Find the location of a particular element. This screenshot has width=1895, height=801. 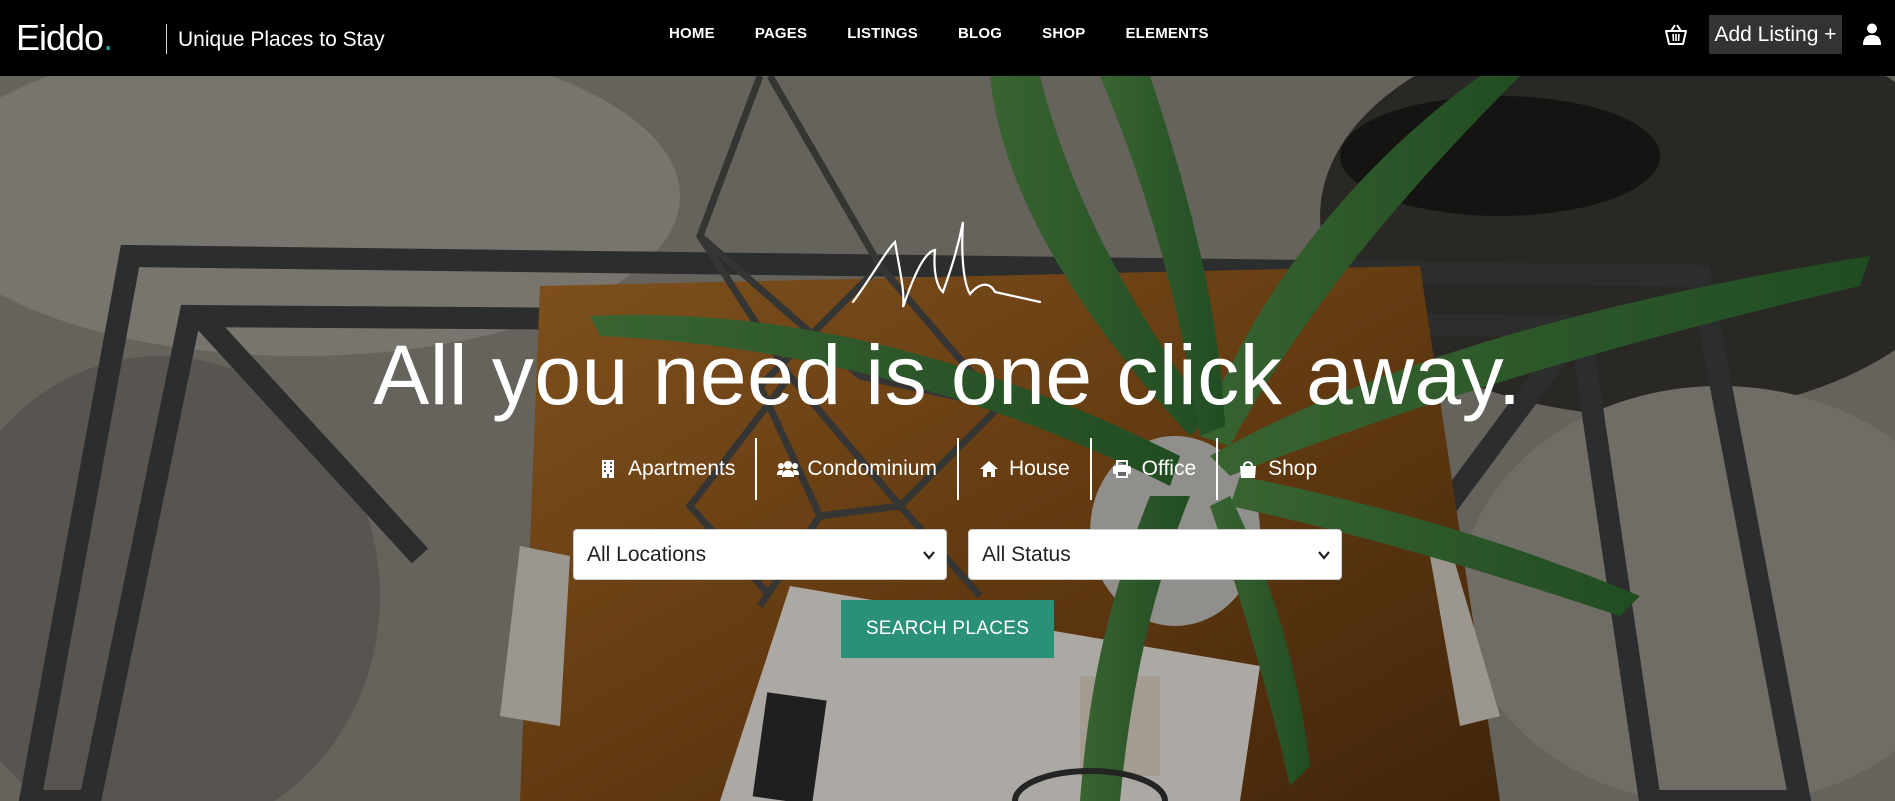

location-select-value: All Locations is located at coordinates (647, 554).